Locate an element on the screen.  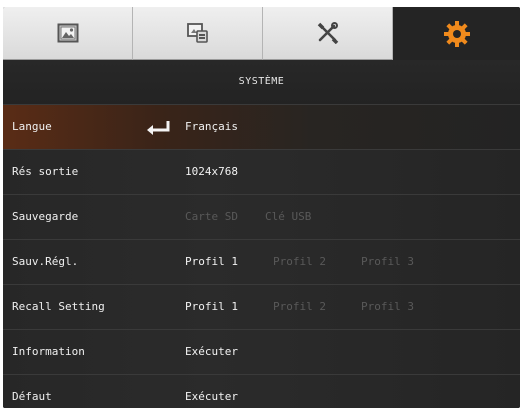
camera-settings-icon is located at coordinates (197, 33).